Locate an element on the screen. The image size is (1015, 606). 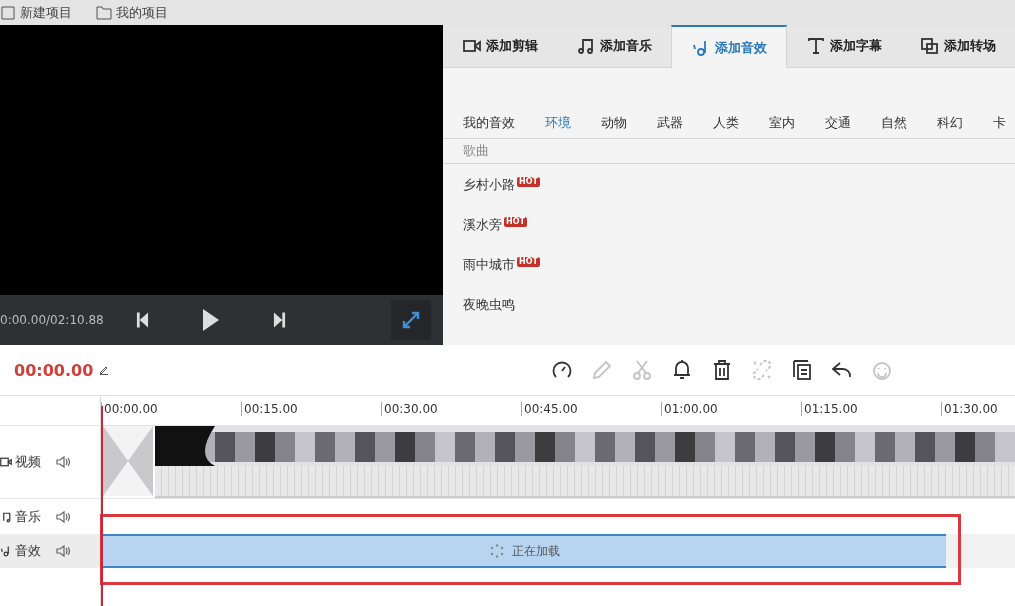
loading-spinner-icon is located at coordinates (496, 551).